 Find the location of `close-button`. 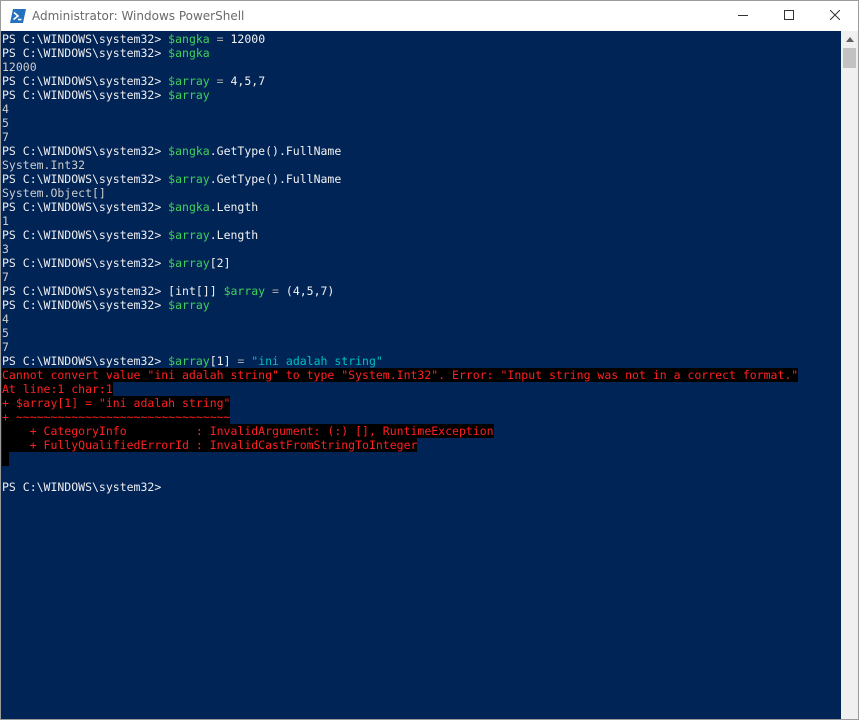

close-button is located at coordinates (835, 16).